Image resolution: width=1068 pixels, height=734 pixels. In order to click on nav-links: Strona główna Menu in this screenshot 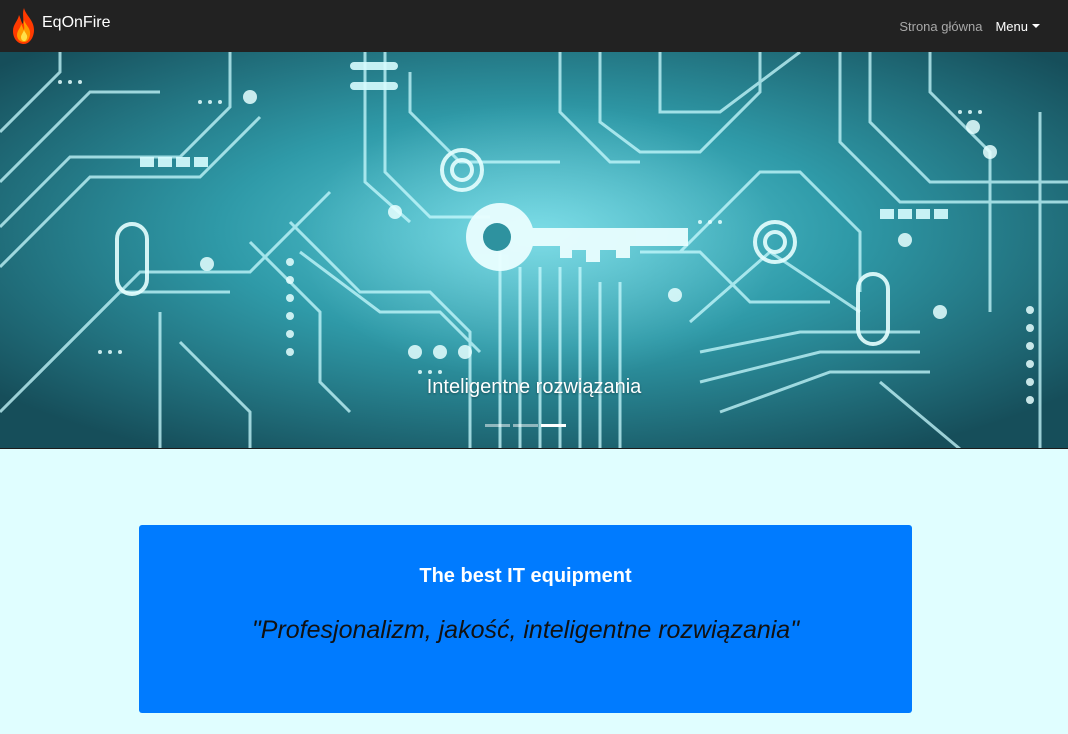, I will do `click(969, 26)`.